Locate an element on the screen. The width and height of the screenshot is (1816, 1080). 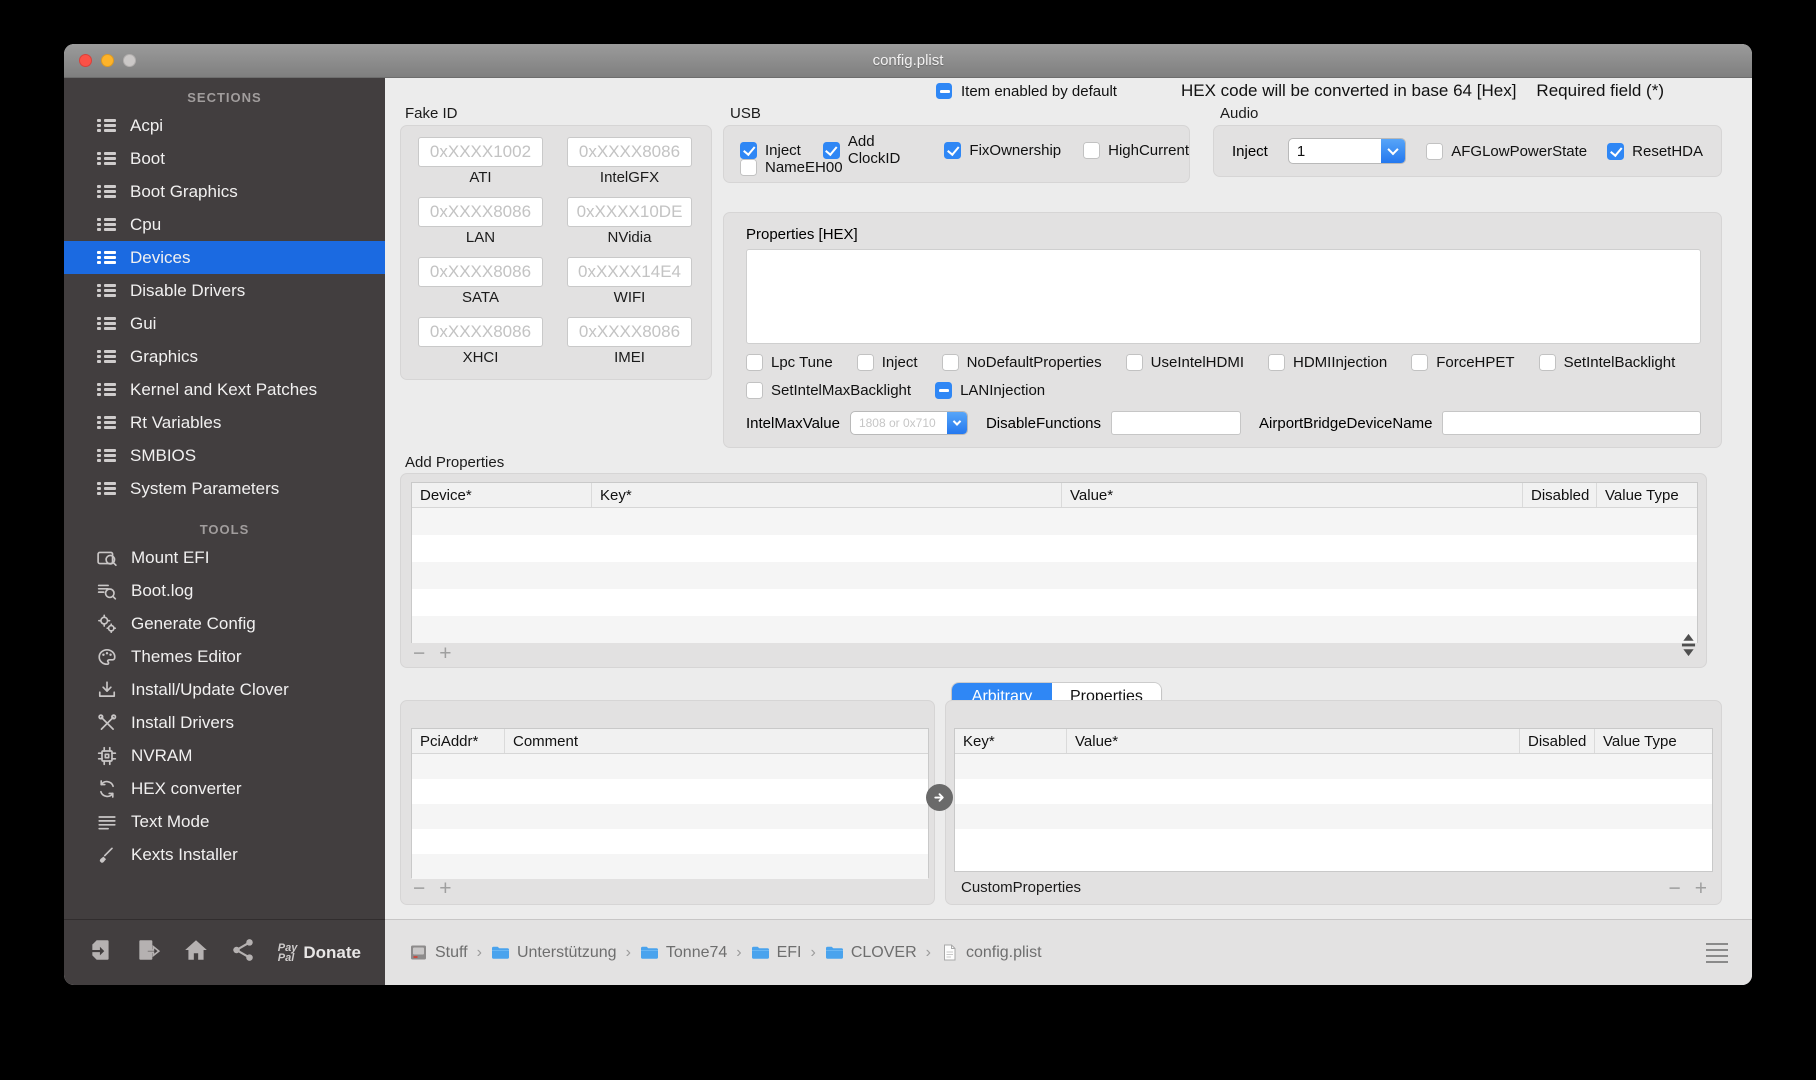
fake-id-wifi-input is located at coordinates (629, 272).